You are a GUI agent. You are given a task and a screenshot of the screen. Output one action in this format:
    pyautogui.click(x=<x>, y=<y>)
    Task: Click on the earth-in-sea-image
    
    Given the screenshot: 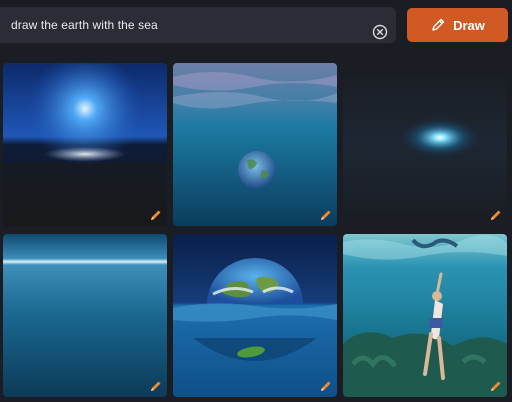 What is the action you would take?
    pyautogui.click(x=255, y=315)
    